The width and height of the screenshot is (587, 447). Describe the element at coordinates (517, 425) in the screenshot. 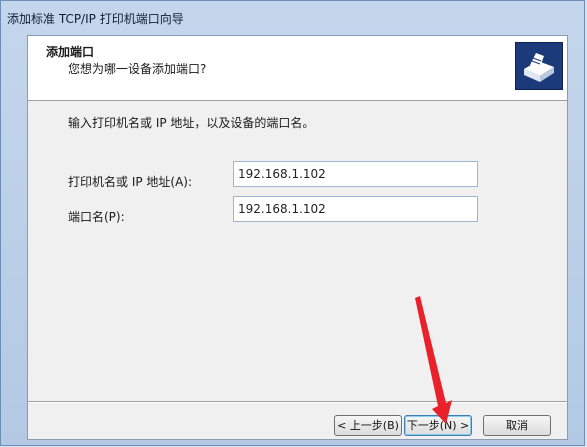

I see `cancel-button: 取消` at that location.